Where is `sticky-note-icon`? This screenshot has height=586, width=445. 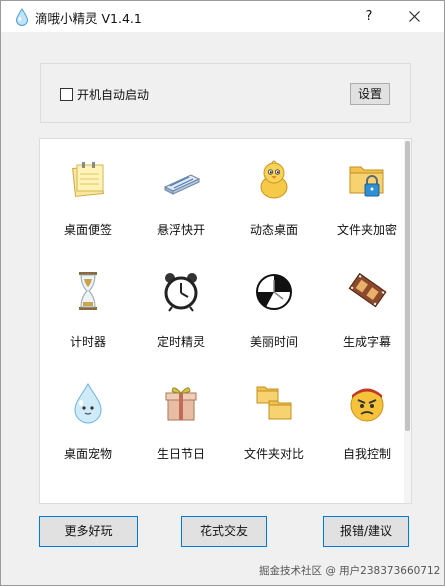 sticky-note-icon is located at coordinates (88, 179).